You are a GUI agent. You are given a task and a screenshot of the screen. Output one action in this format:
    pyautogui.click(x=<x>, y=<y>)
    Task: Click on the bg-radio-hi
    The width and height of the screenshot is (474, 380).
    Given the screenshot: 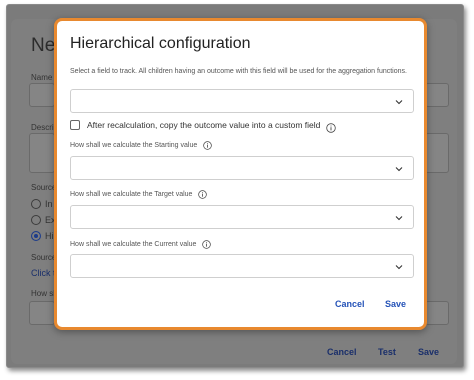 What is the action you would take?
    pyautogui.click(x=36, y=236)
    